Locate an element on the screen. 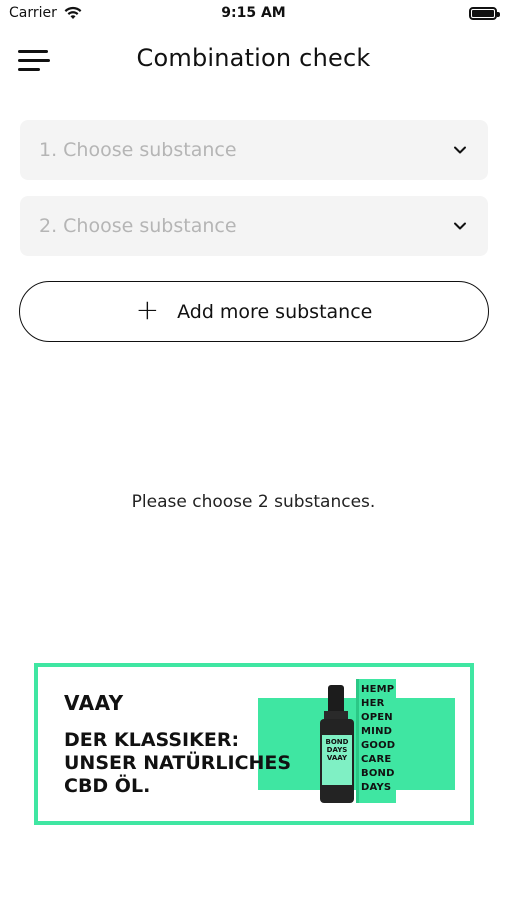 The width and height of the screenshot is (507, 900). add-substance-label: Add more substance is located at coordinates (275, 311).